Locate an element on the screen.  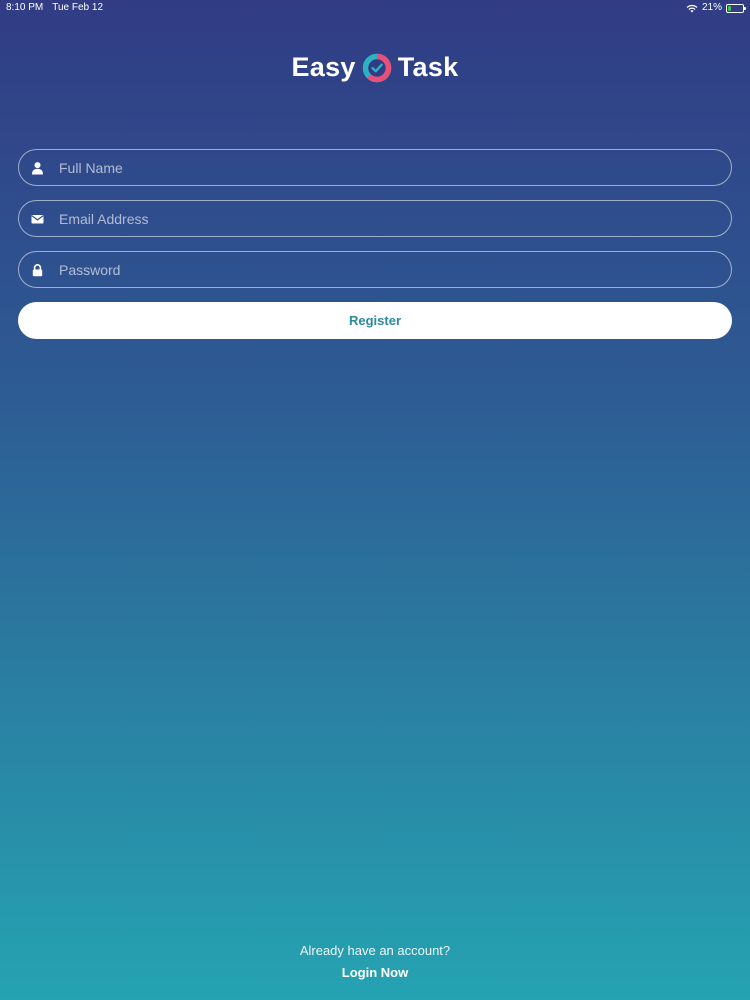
status-bar: 8:10 PM Tue Feb 12 21% is located at coordinates (375, 8).